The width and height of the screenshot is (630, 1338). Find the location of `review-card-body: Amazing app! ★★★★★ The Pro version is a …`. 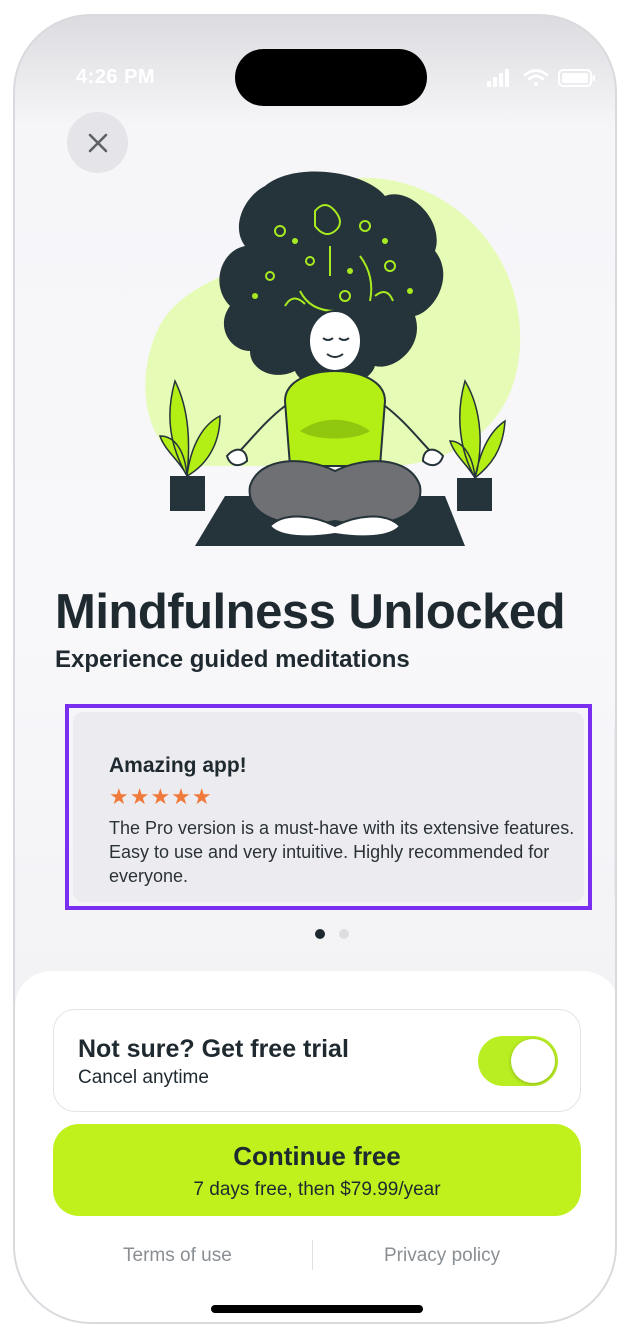

review-card-body: Amazing app! ★★★★★ The Pro version is a … is located at coordinates (328, 807).